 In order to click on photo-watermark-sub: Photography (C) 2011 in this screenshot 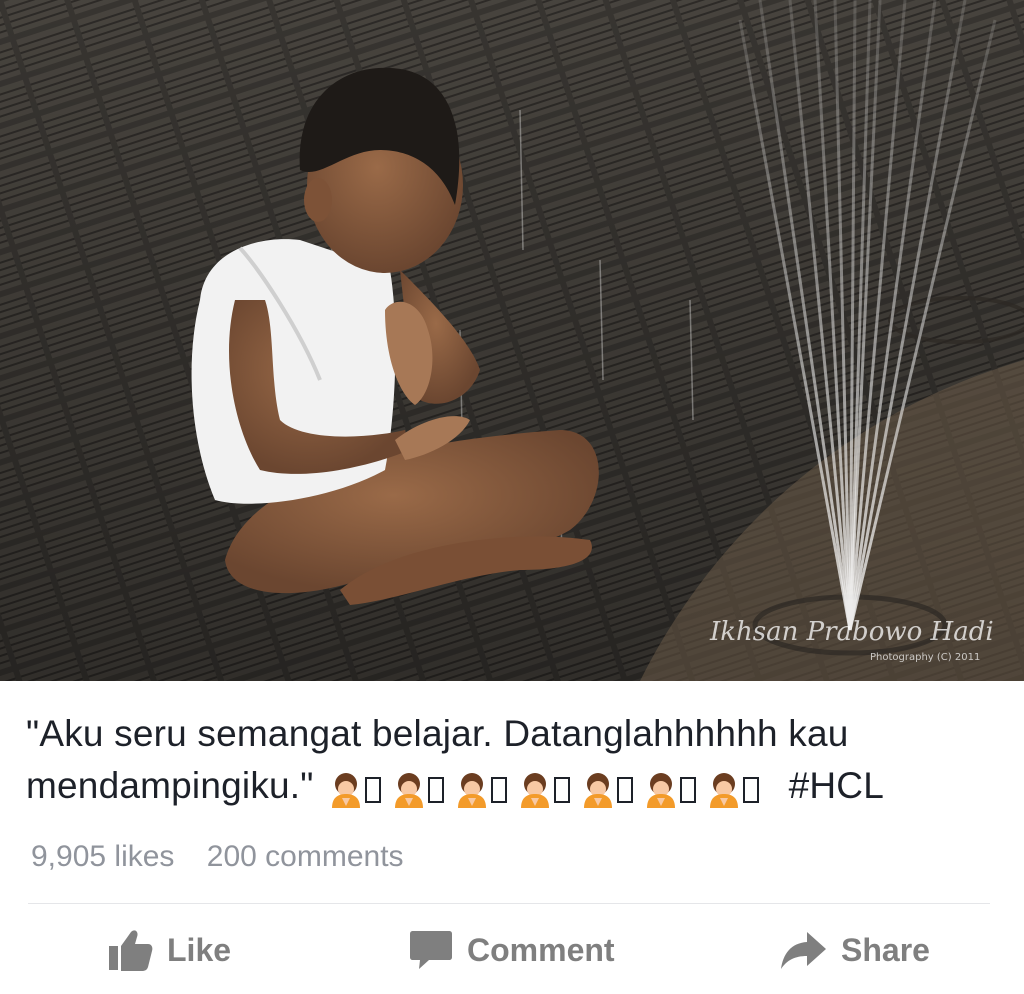, I will do `click(925, 657)`.